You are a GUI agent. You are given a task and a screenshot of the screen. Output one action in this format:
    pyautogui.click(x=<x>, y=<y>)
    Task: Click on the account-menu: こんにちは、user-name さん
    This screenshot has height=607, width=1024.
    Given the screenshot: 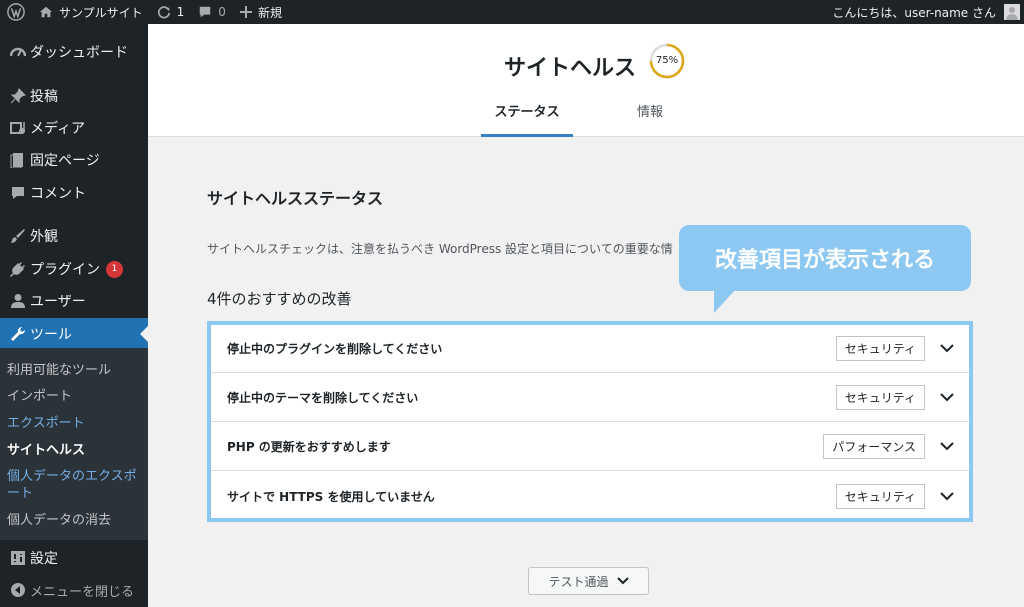 What is the action you would take?
    pyautogui.click(x=928, y=12)
    